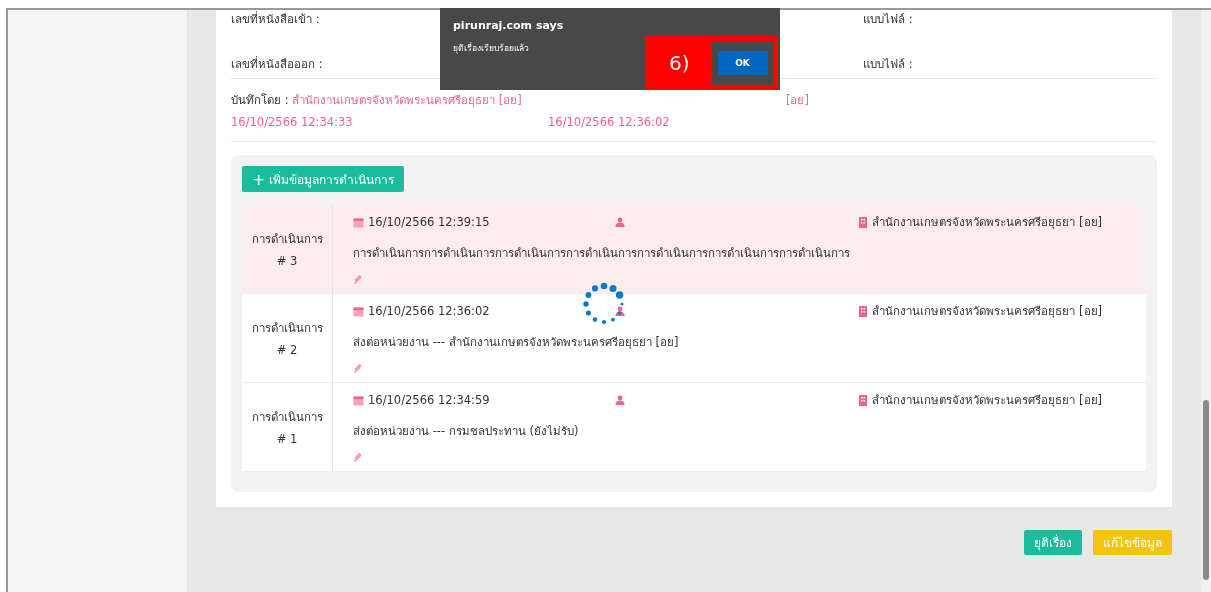 The width and height of the screenshot is (1211, 592). What do you see at coordinates (287, 439) in the screenshot?
I see `action-number: # 1` at bounding box center [287, 439].